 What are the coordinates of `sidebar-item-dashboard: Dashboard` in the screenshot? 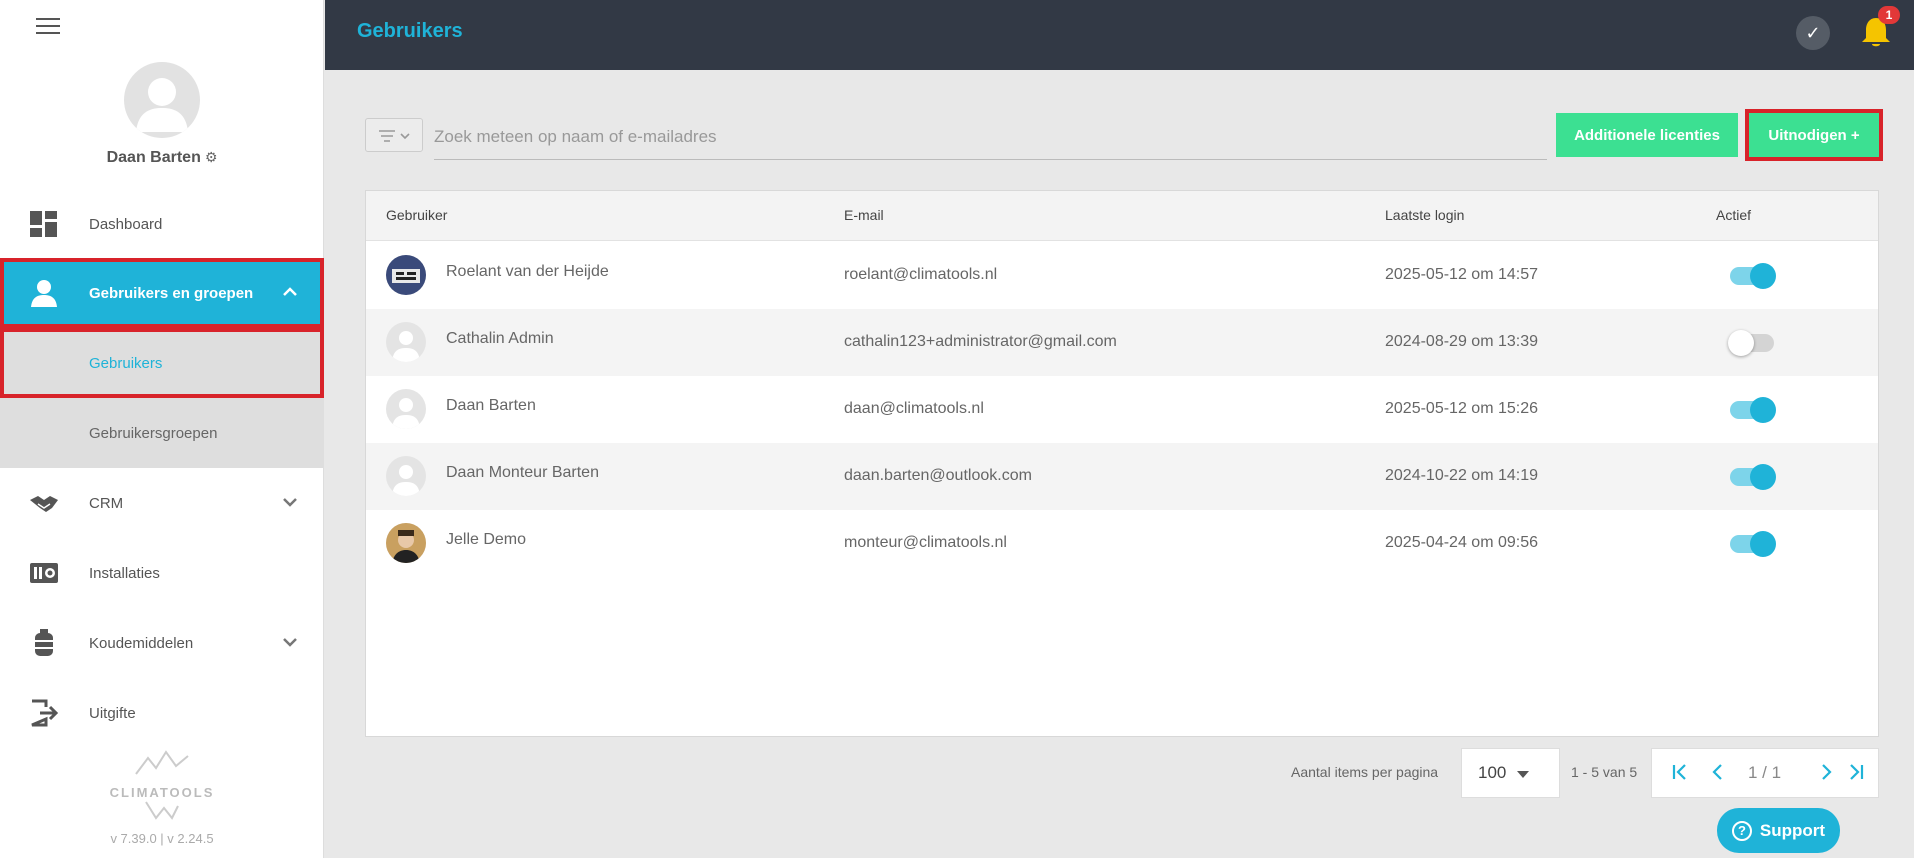 It's located at (162, 224).